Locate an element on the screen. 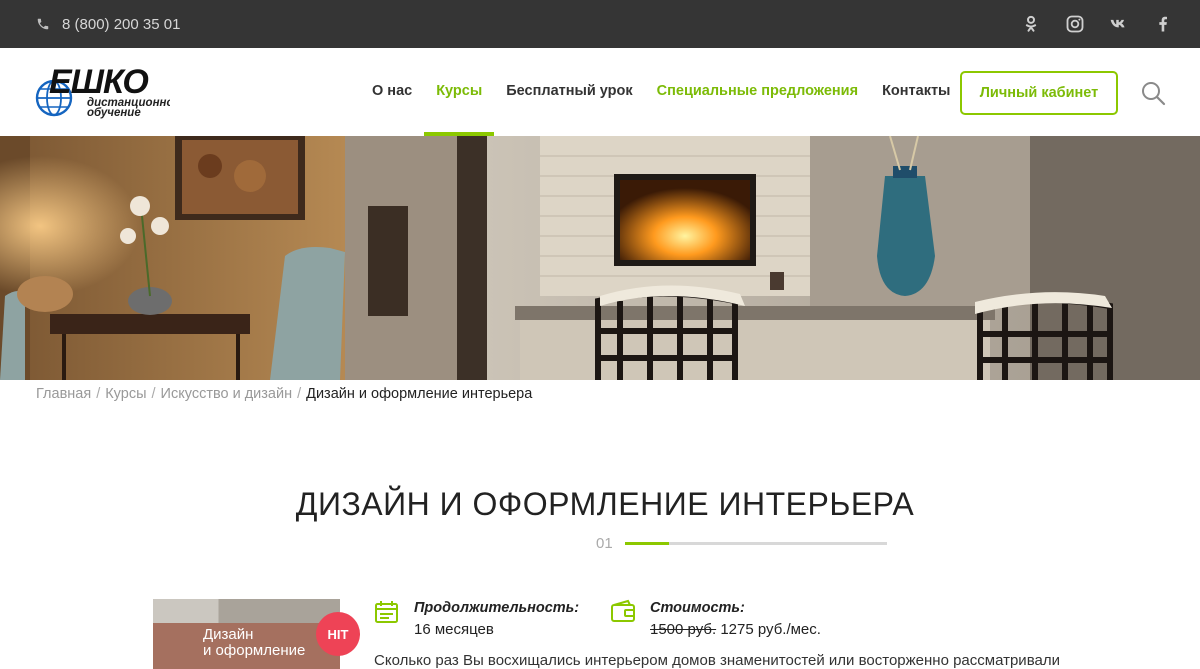  slide-indicator: 01 is located at coordinates (741, 543).